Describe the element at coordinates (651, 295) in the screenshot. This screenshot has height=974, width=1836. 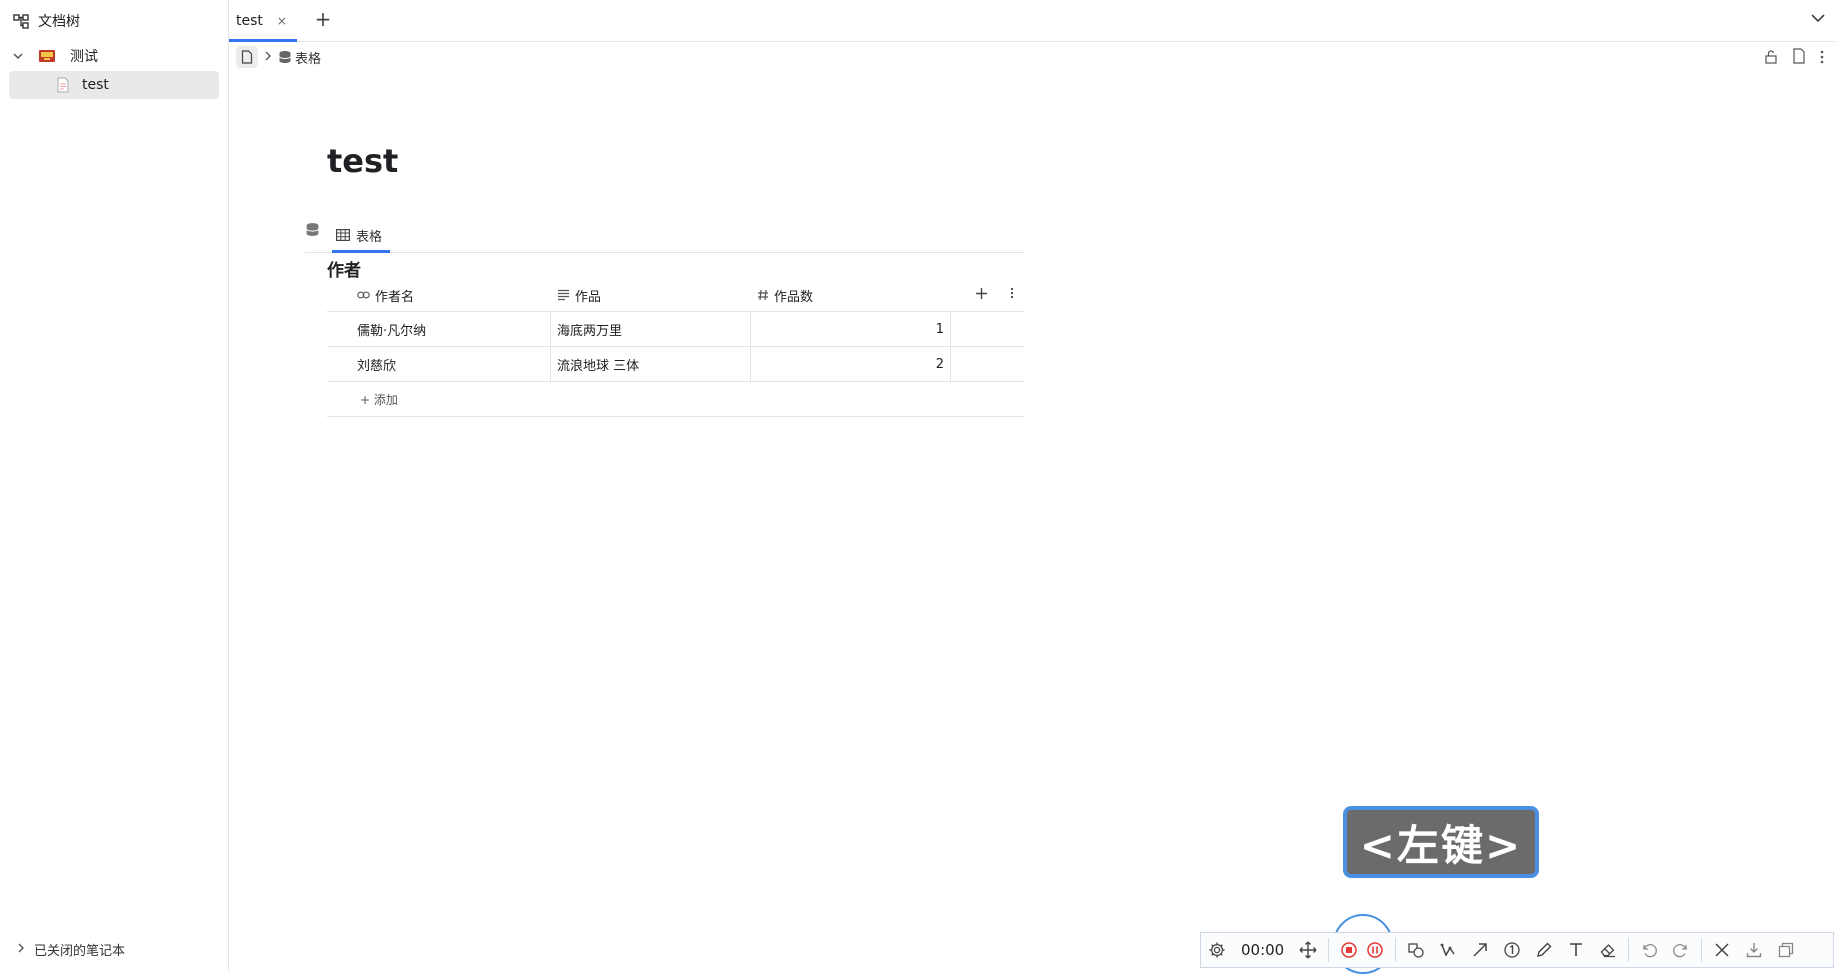
I see `column-header-works: 作品` at that location.